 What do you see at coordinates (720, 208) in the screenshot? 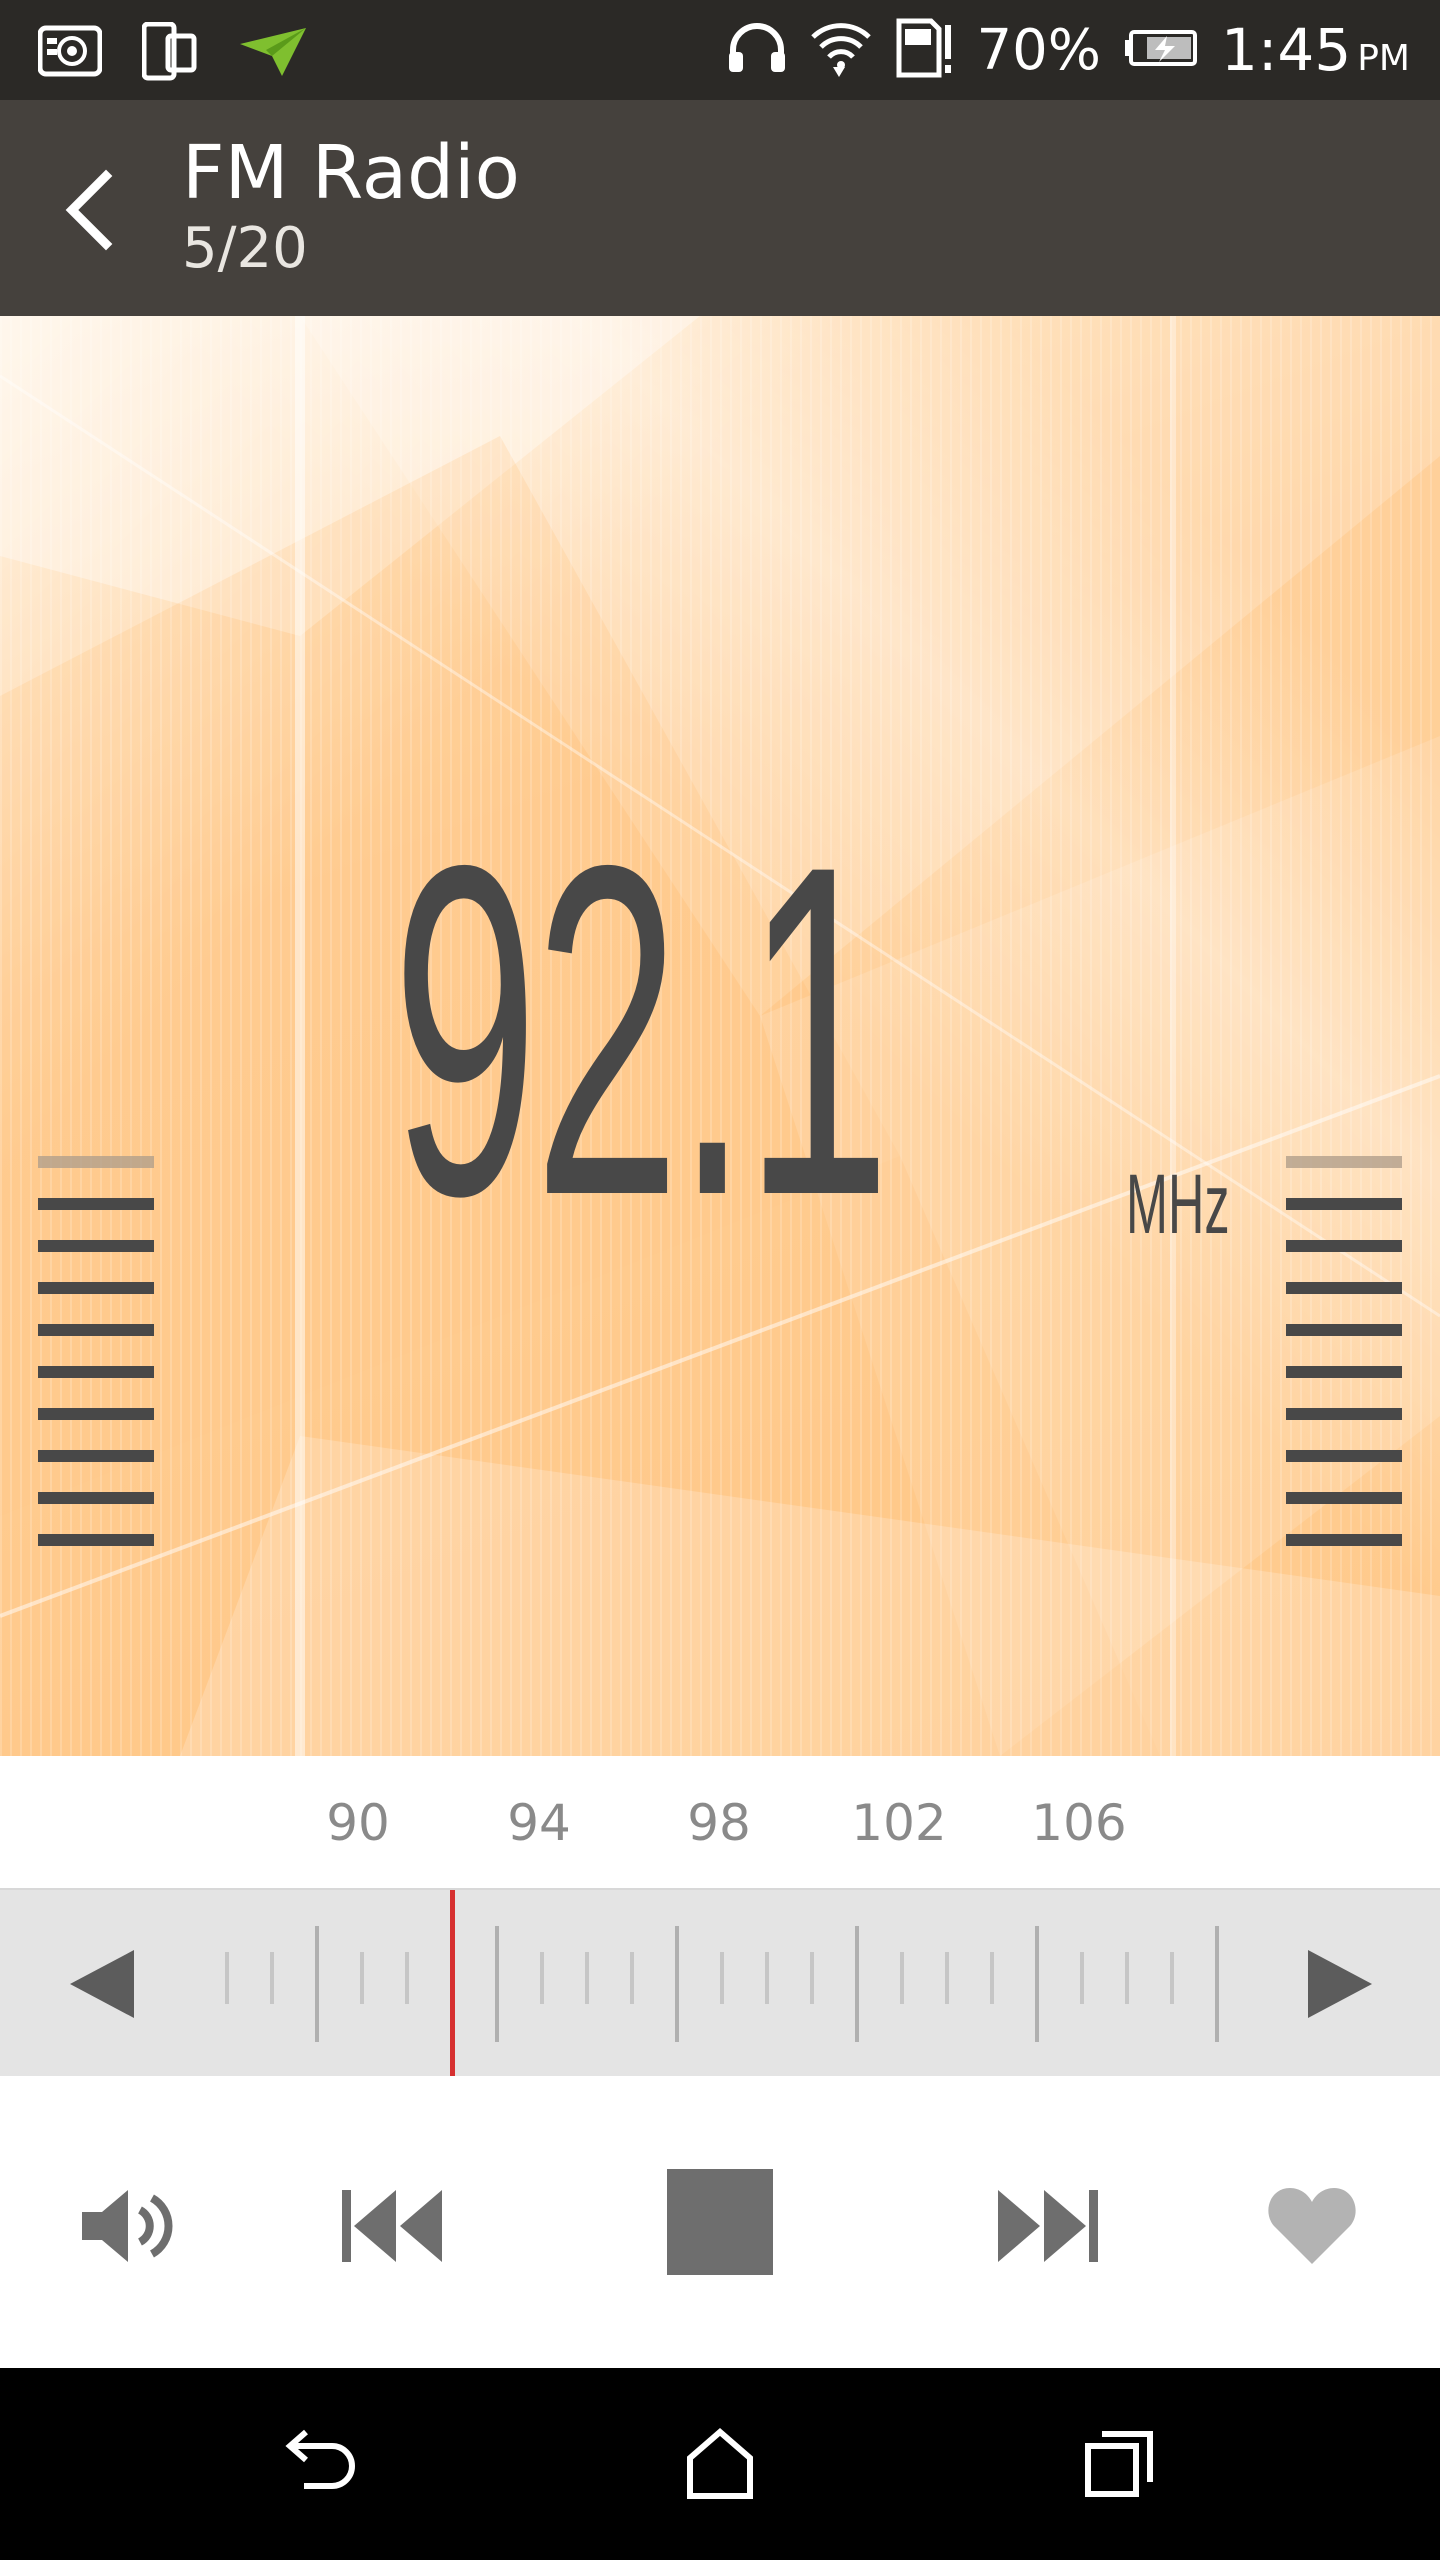
I see `app-bar: FM Radio 5/20` at bounding box center [720, 208].